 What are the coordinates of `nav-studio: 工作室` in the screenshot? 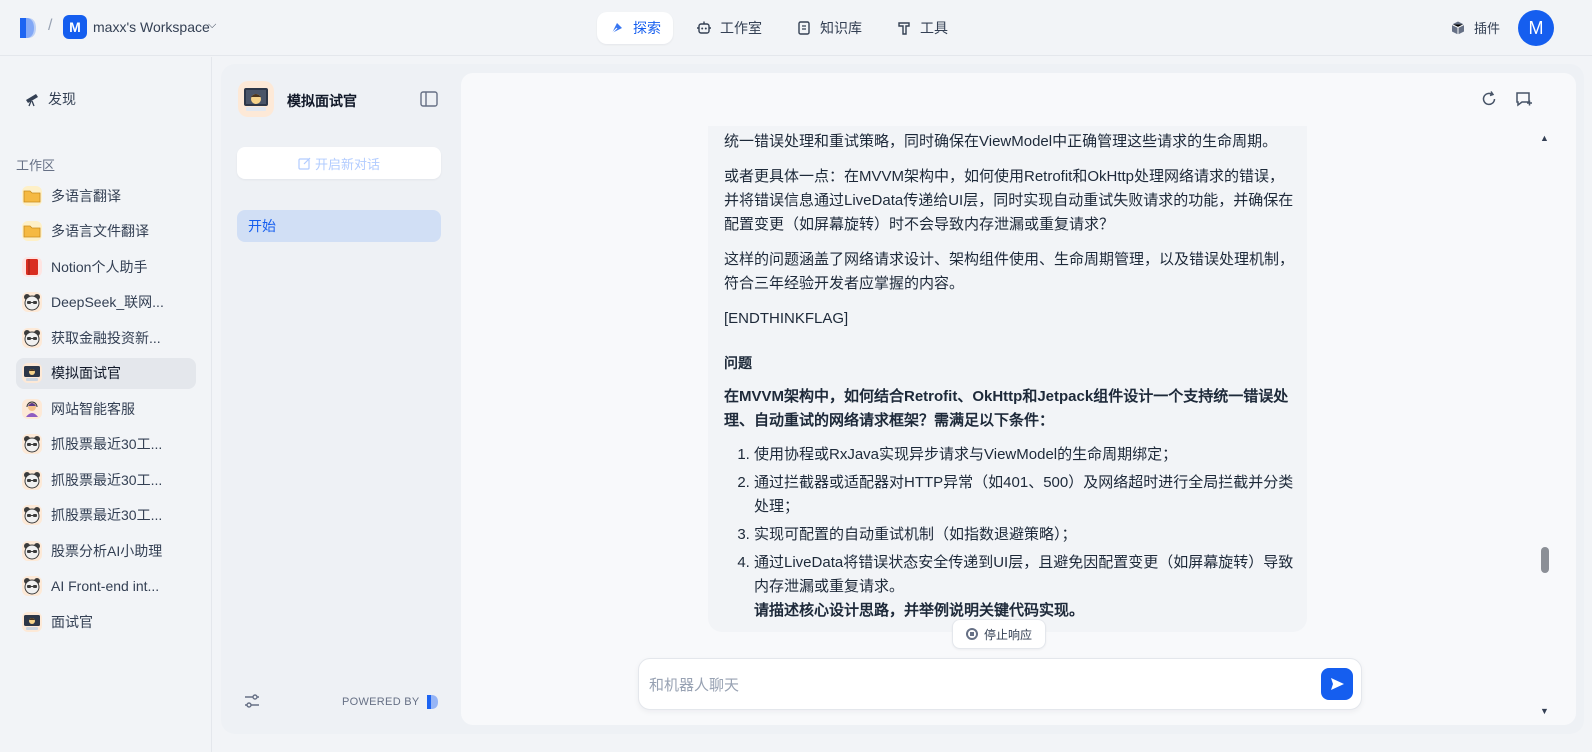 It's located at (729, 28).